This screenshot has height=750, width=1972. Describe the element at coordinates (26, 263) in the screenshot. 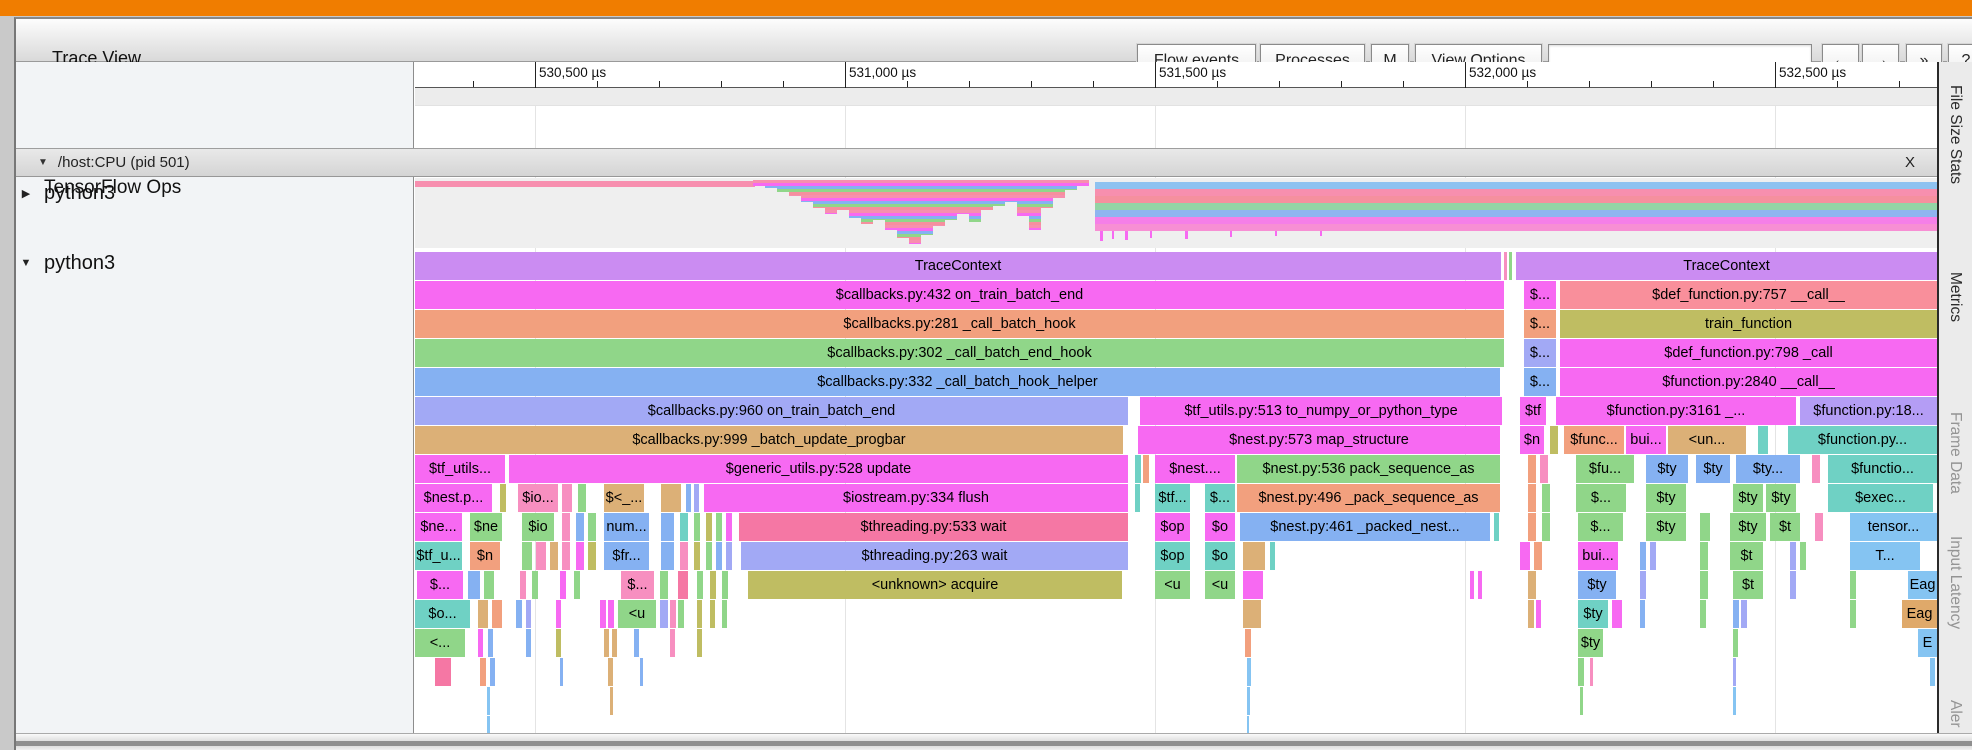

I see `chevron-down-icon: ▼` at that location.